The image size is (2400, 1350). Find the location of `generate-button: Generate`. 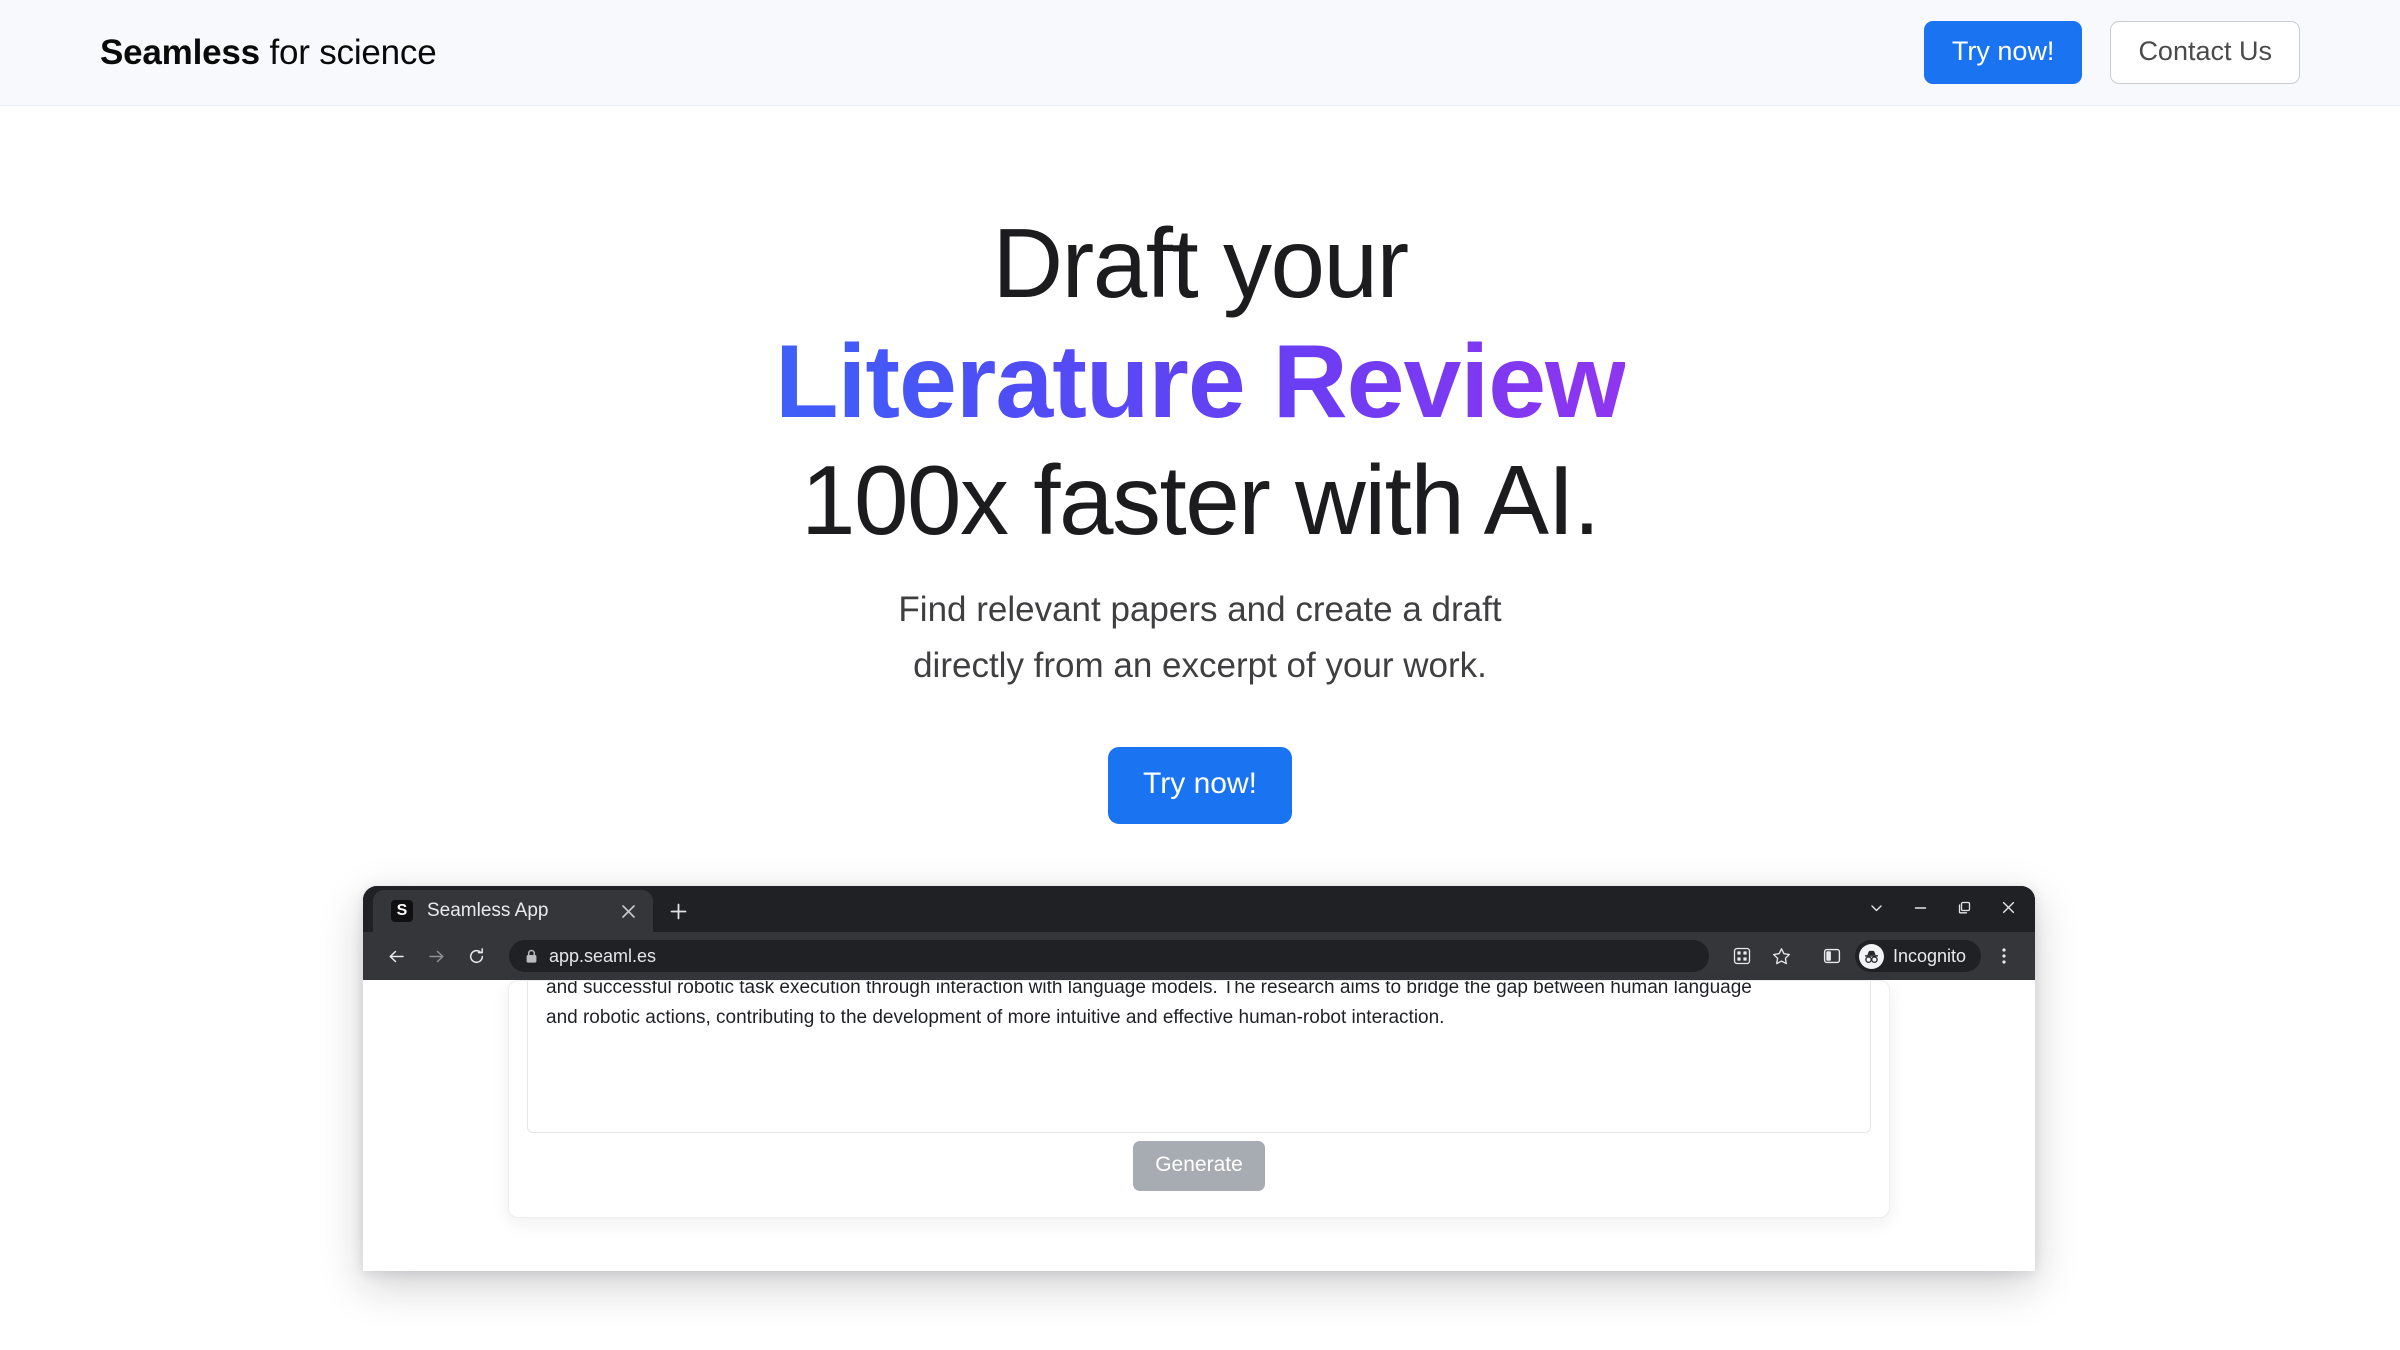

generate-button: Generate is located at coordinates (1199, 1166).